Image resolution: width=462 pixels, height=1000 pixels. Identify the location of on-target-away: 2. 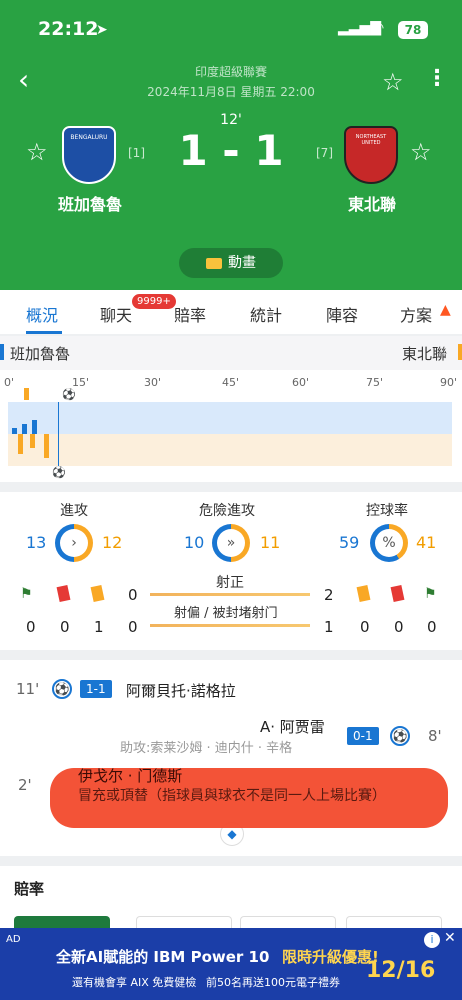
(329, 595).